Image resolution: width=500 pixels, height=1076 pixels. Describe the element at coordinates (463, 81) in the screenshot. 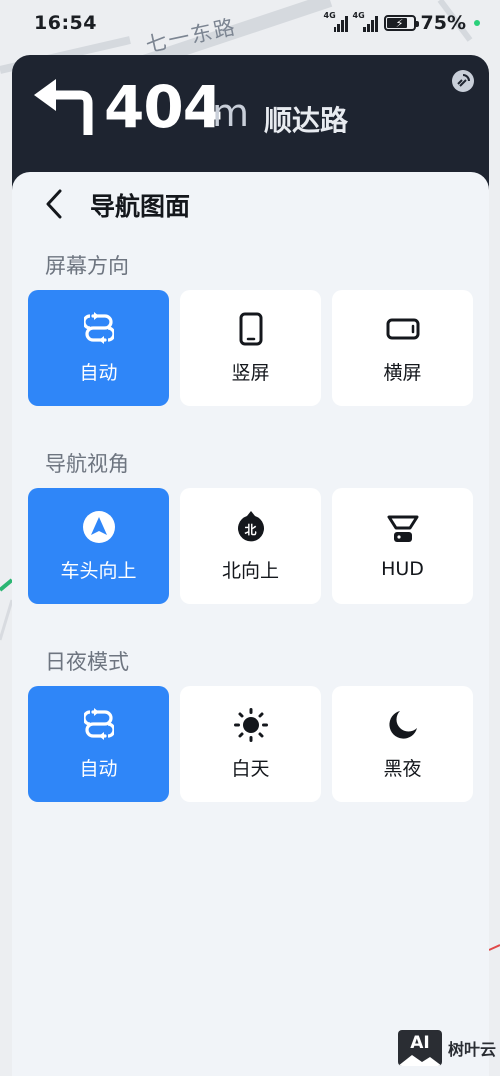

I see `gps-signal-icon` at that location.